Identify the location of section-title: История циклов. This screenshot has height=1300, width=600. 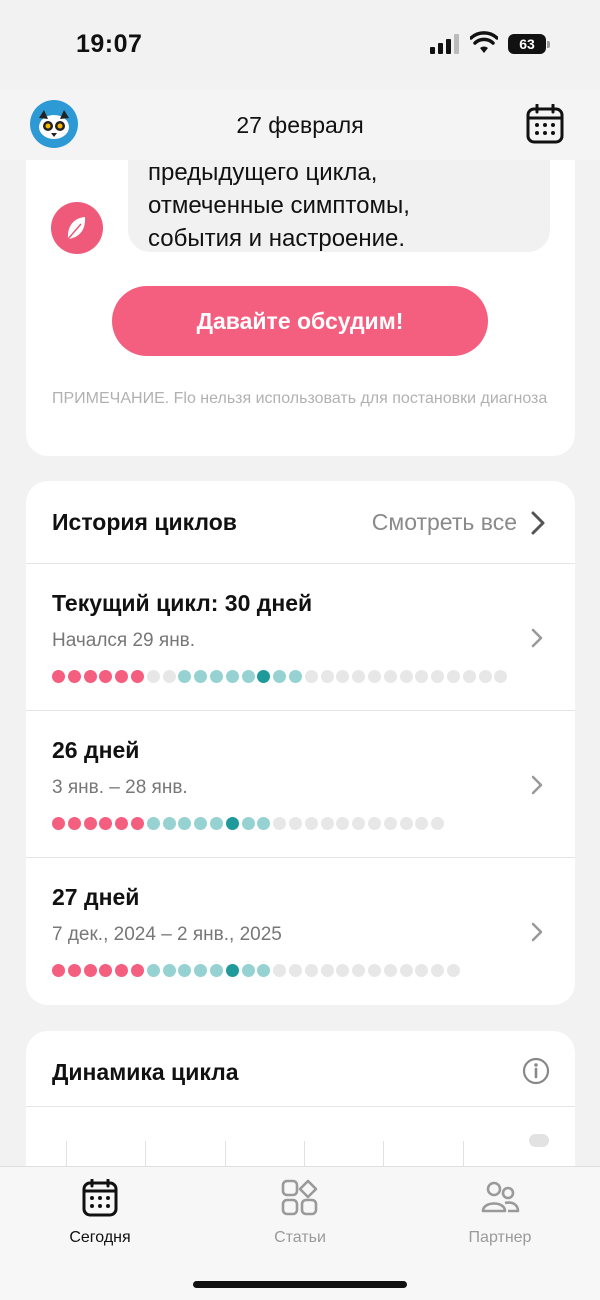
(144, 522).